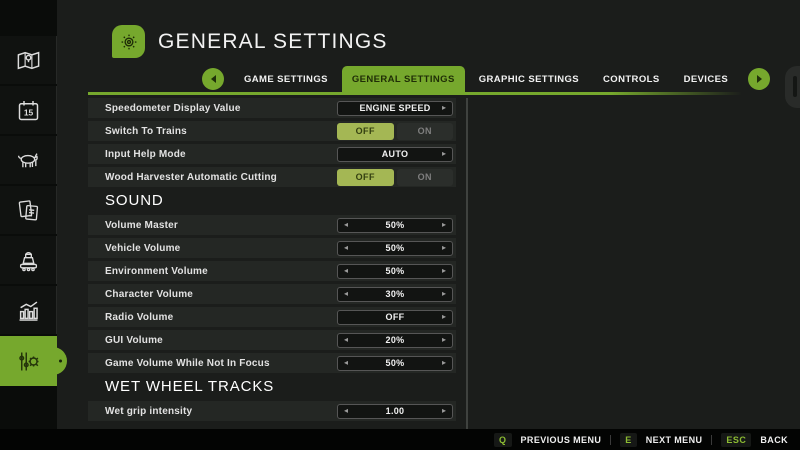  What do you see at coordinates (187, 363) in the screenshot?
I see `row-label: Game Volume While Not In Focus` at bounding box center [187, 363].